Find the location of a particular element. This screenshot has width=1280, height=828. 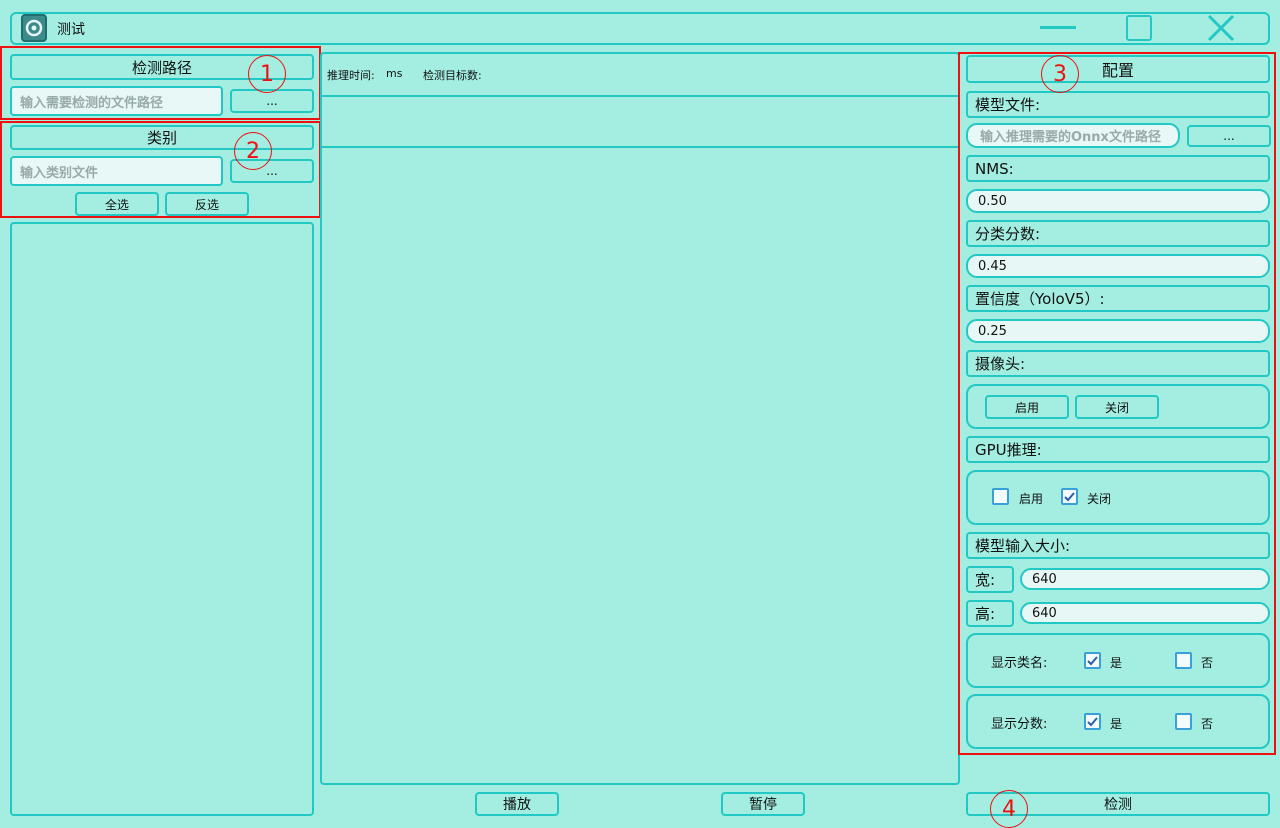

toolbar-divider is located at coordinates (640, 147).